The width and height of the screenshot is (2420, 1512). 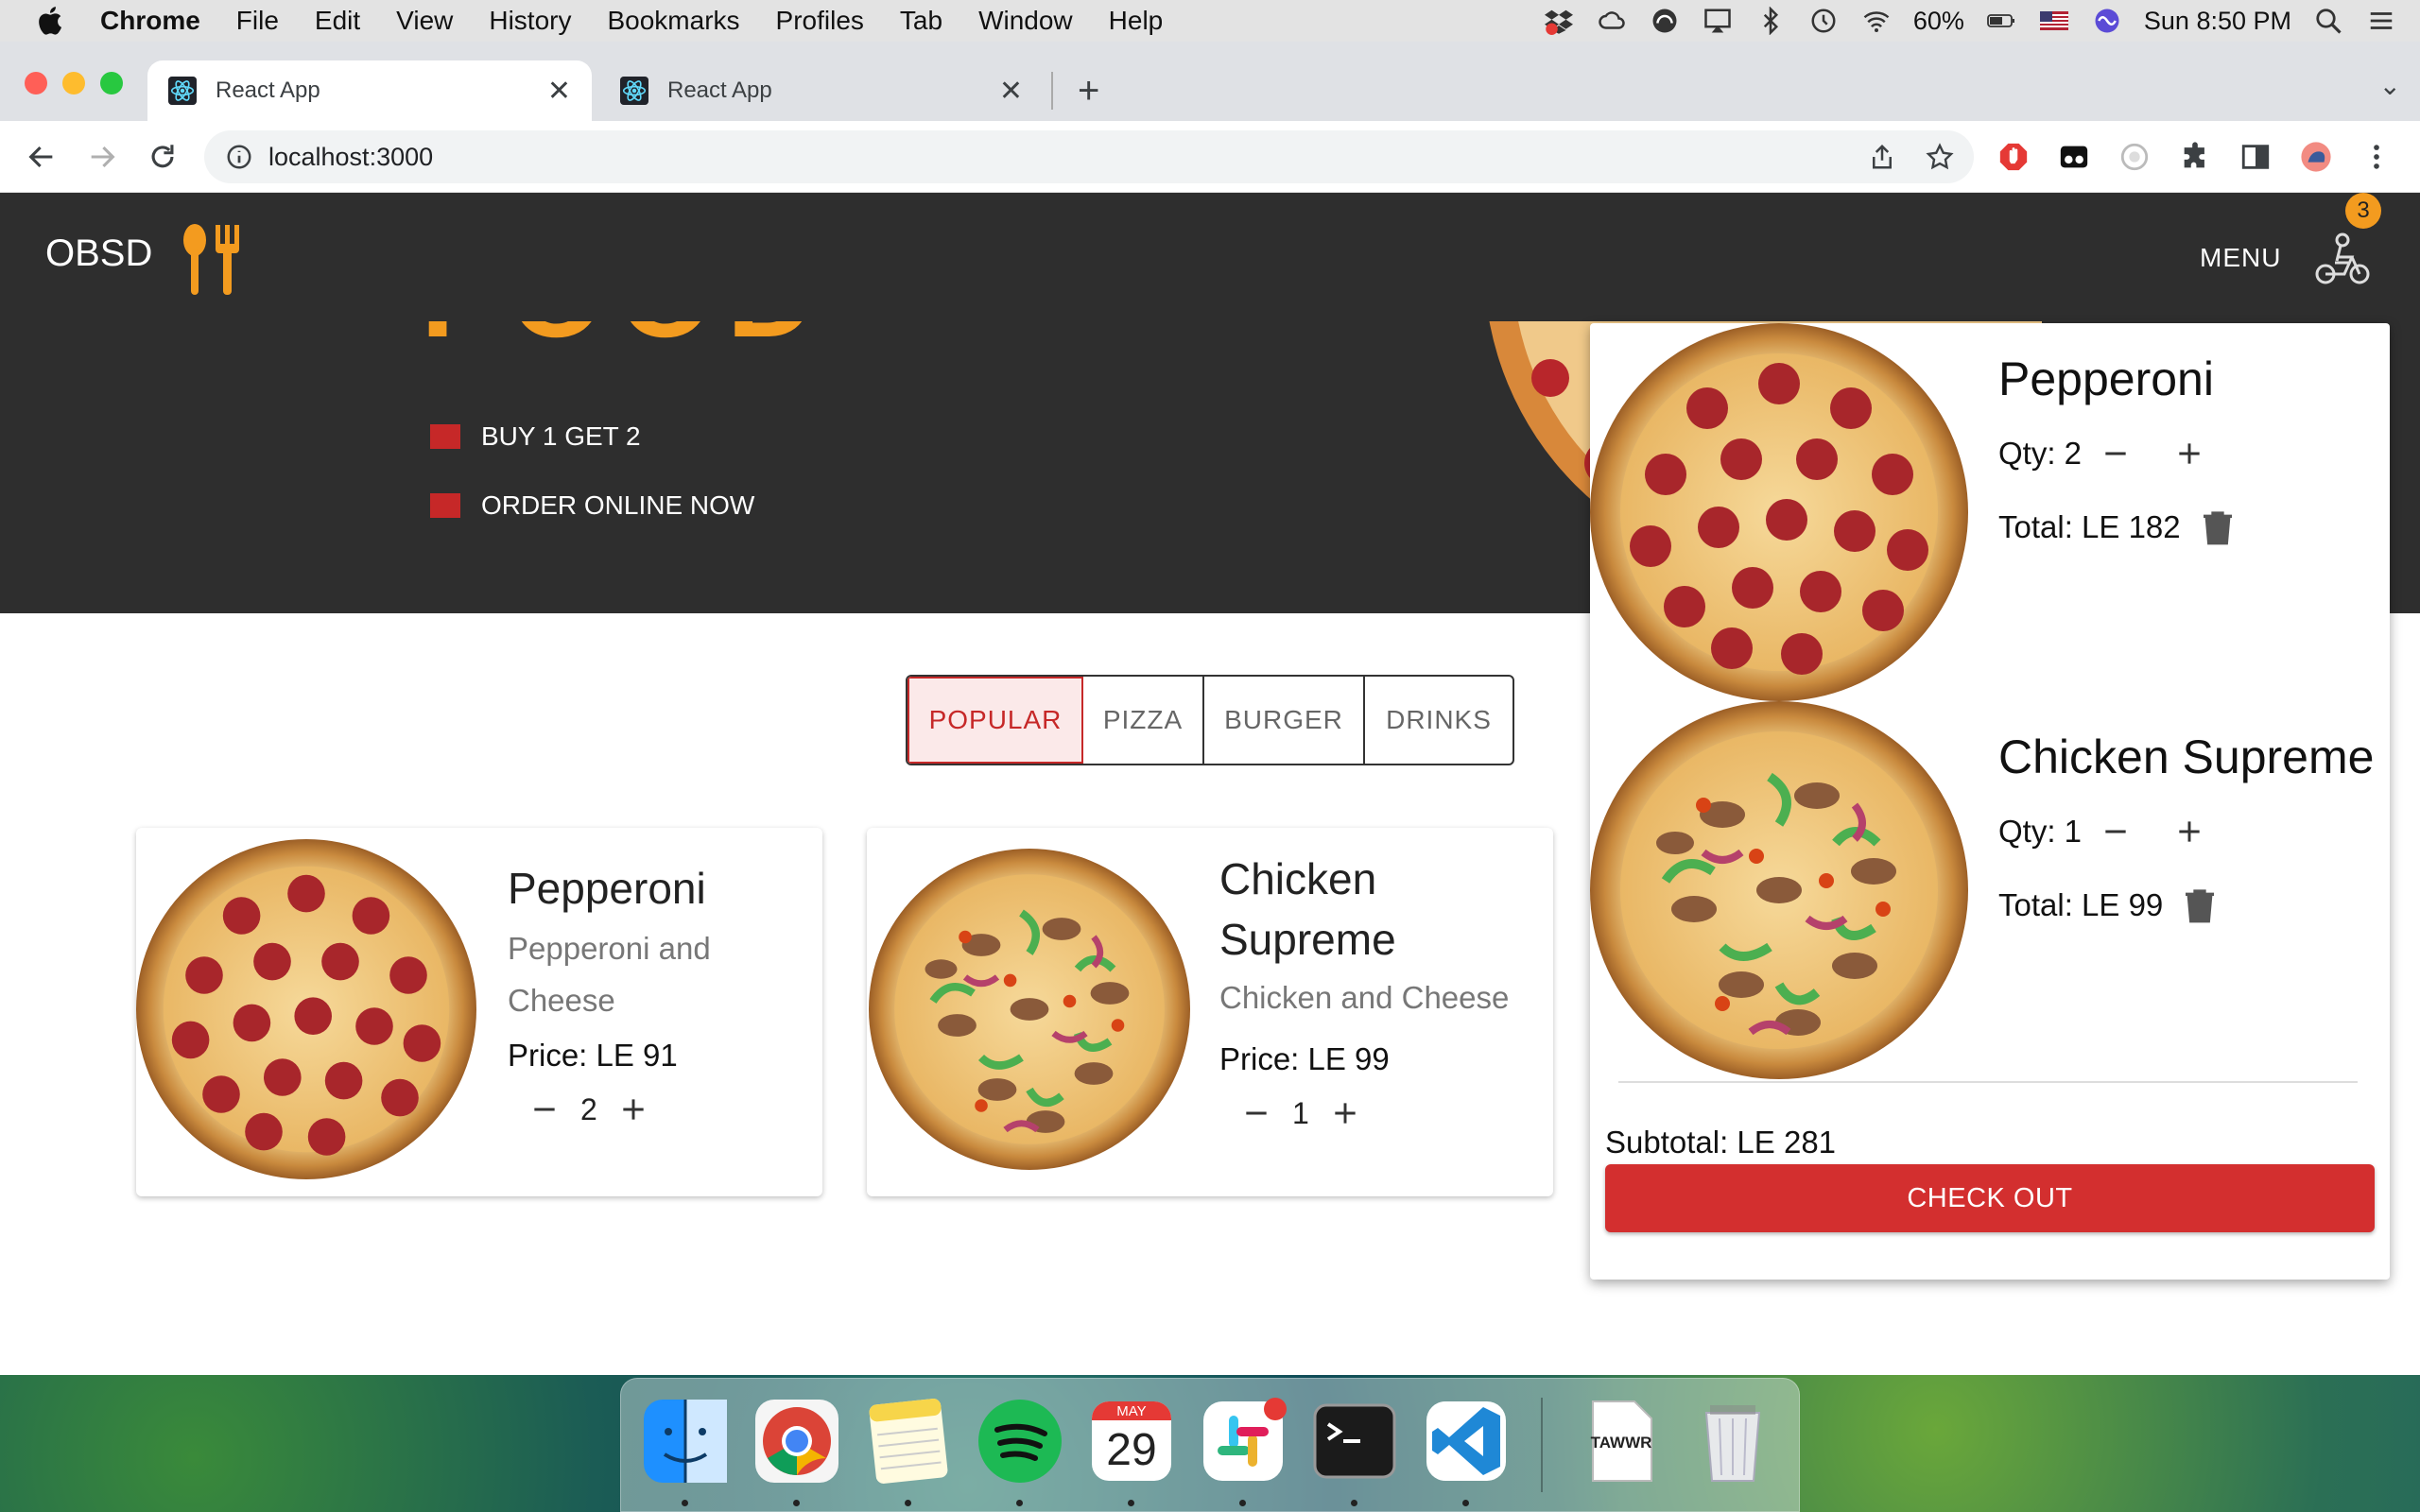 What do you see at coordinates (2107, 21) in the screenshot?
I see `siri-icon` at bounding box center [2107, 21].